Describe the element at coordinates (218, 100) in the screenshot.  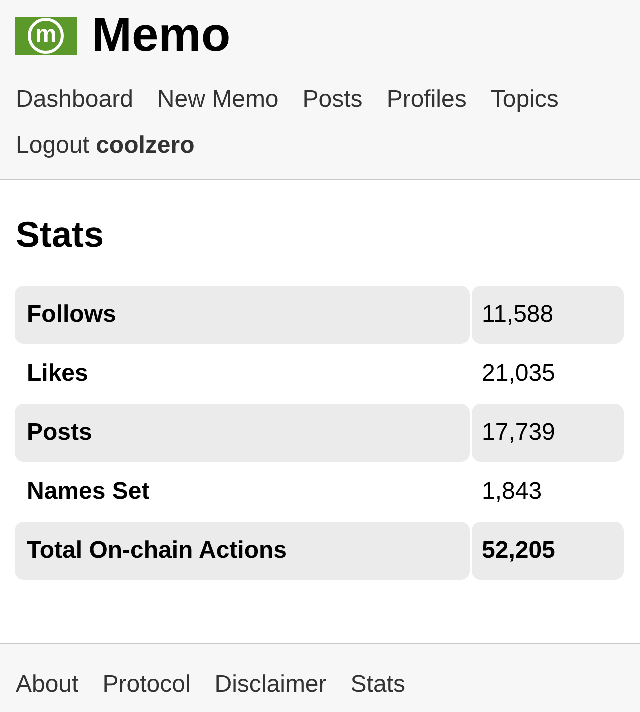
I see `nav-link: New Memo` at that location.